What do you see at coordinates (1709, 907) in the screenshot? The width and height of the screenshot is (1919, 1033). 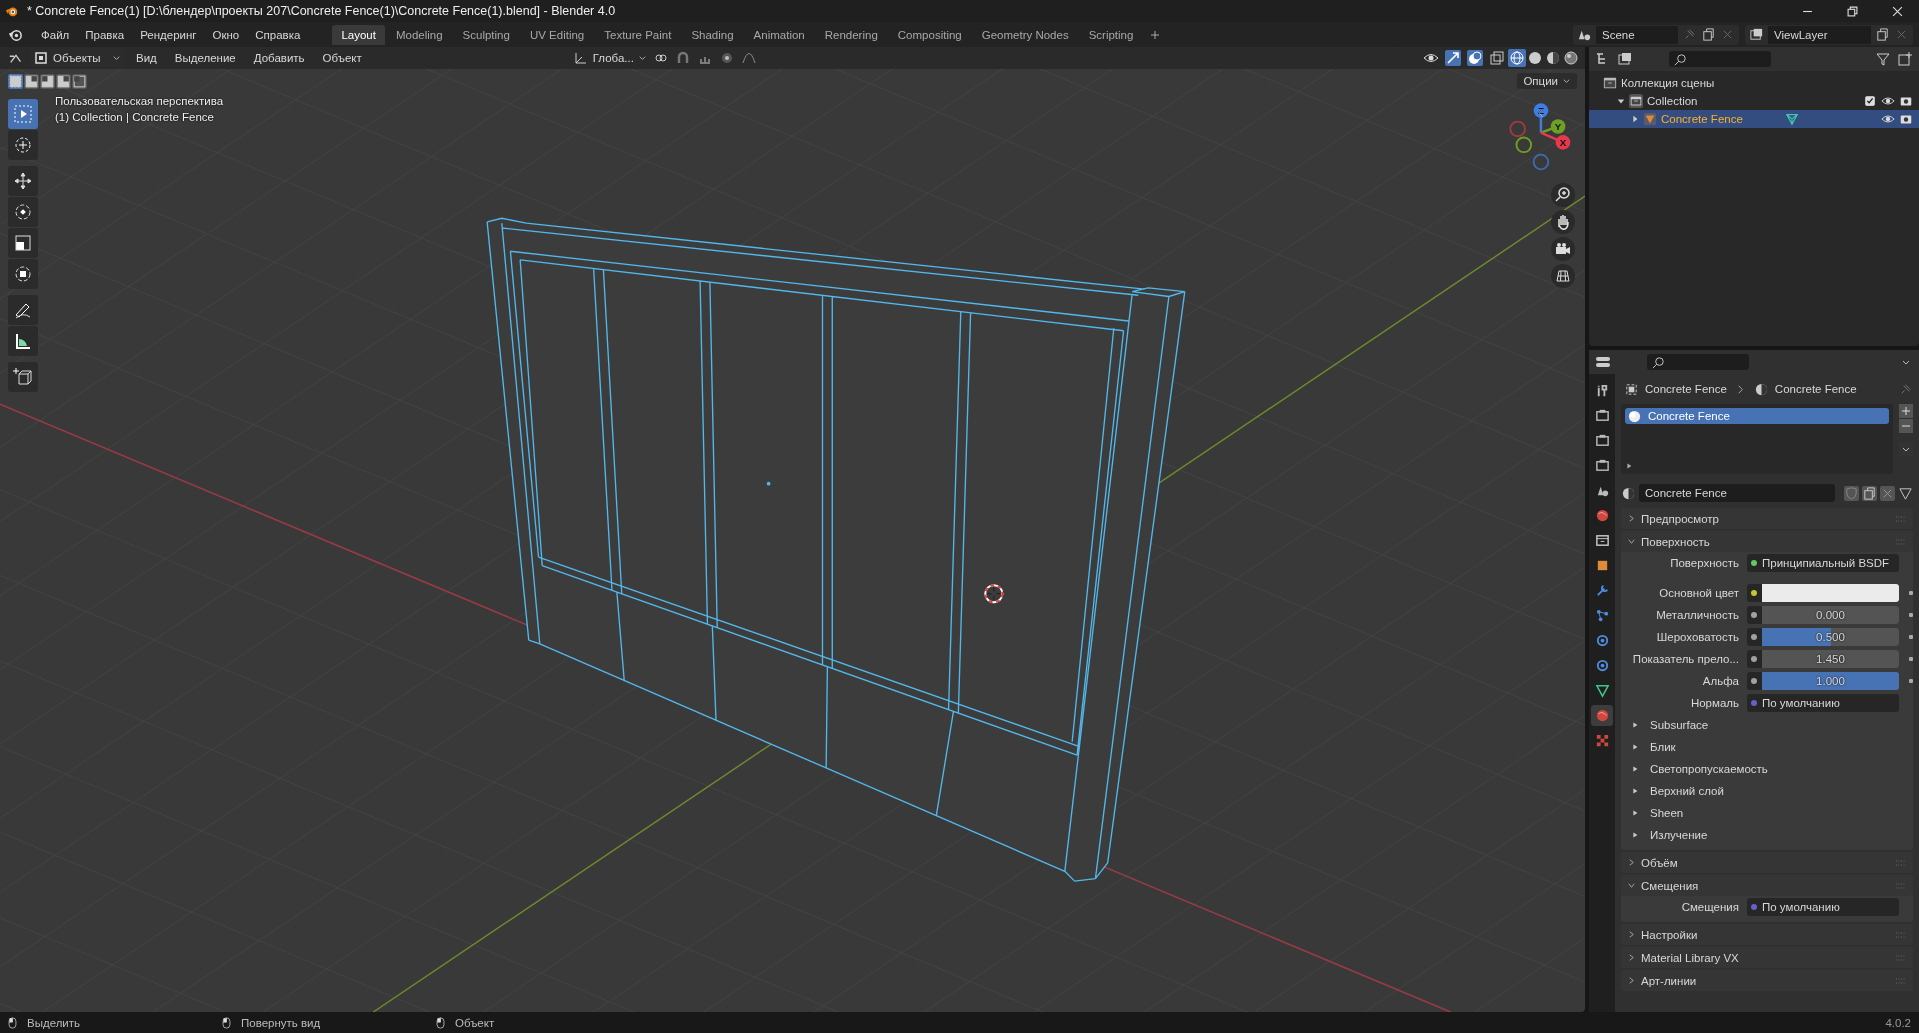 I see `property-label: Смещения` at bounding box center [1709, 907].